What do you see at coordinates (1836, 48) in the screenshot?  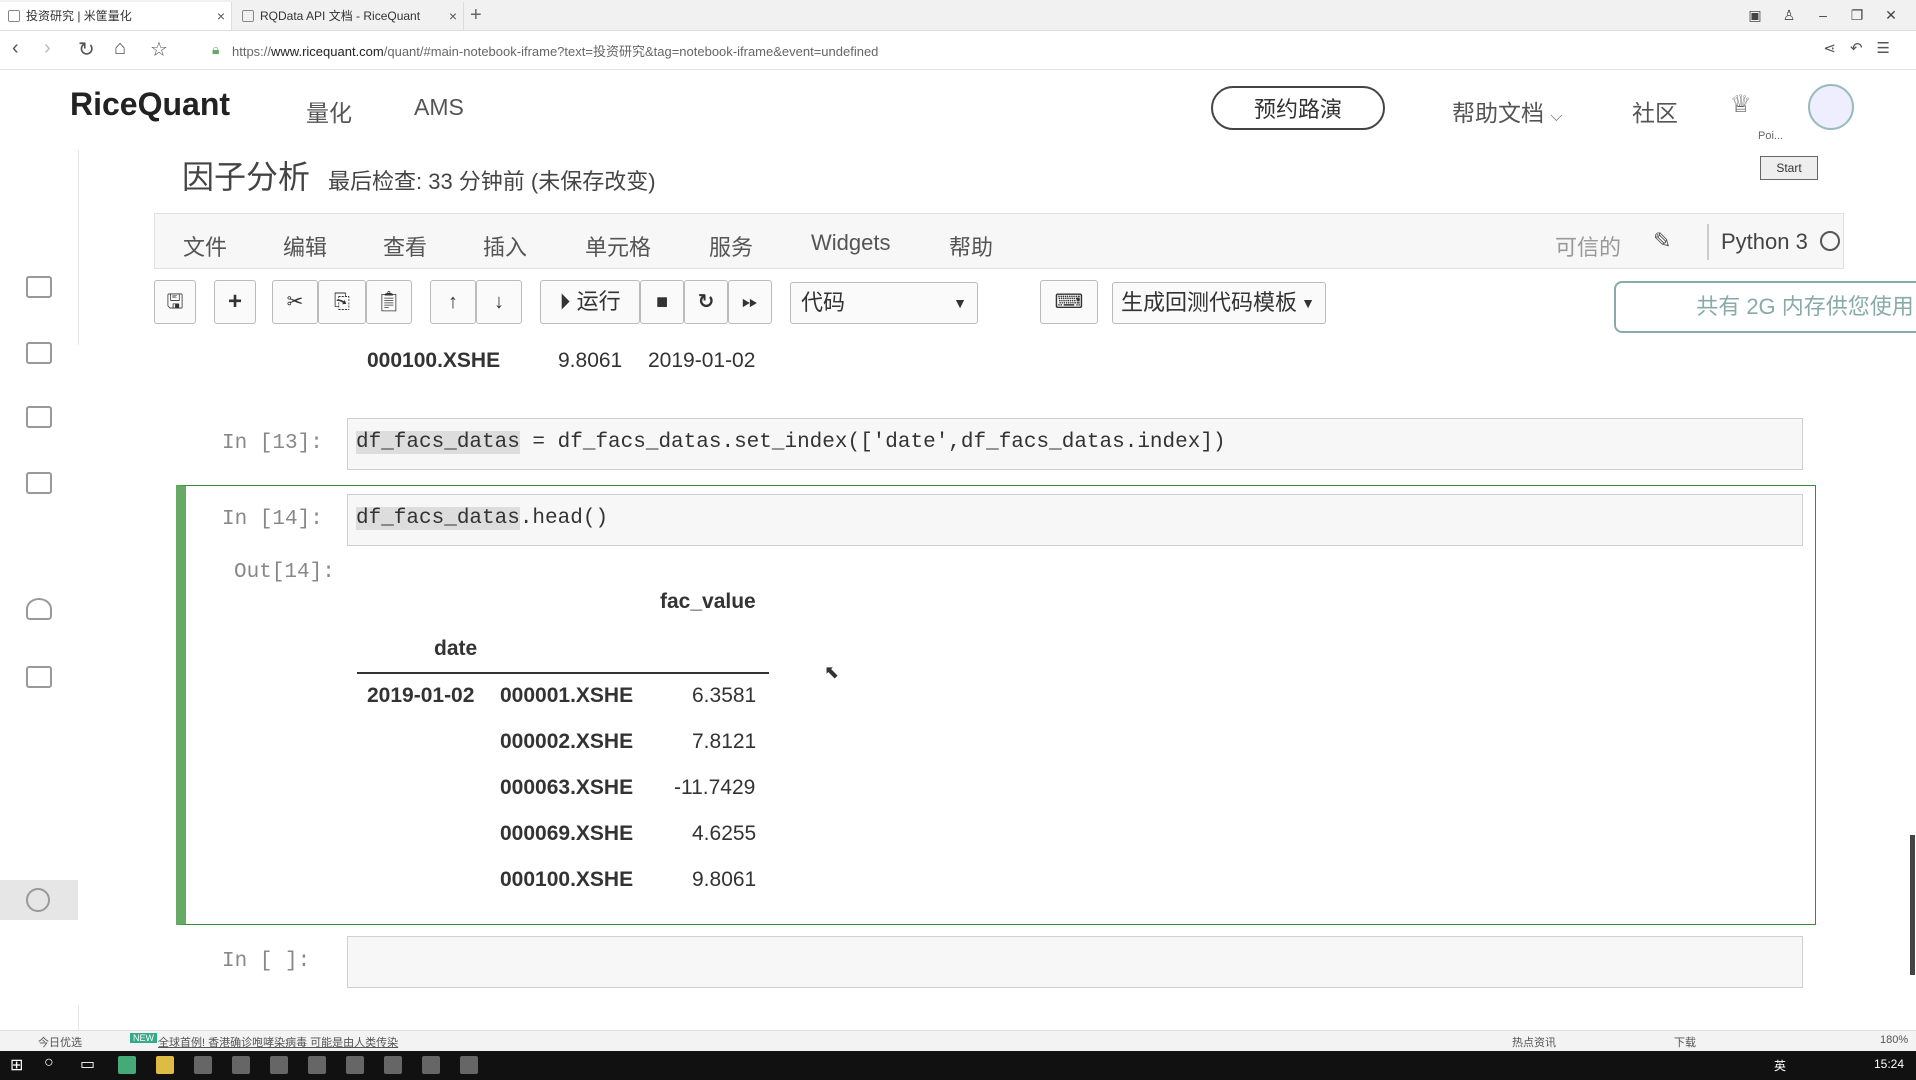 I see `share-icon: ⋖` at bounding box center [1836, 48].